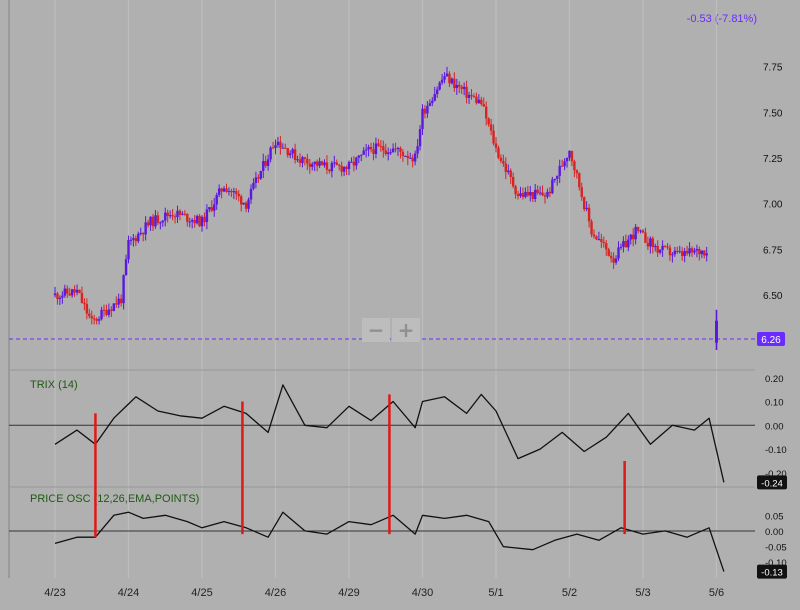  What do you see at coordinates (376, 330) in the screenshot?
I see `zoom-out-button: −` at bounding box center [376, 330].